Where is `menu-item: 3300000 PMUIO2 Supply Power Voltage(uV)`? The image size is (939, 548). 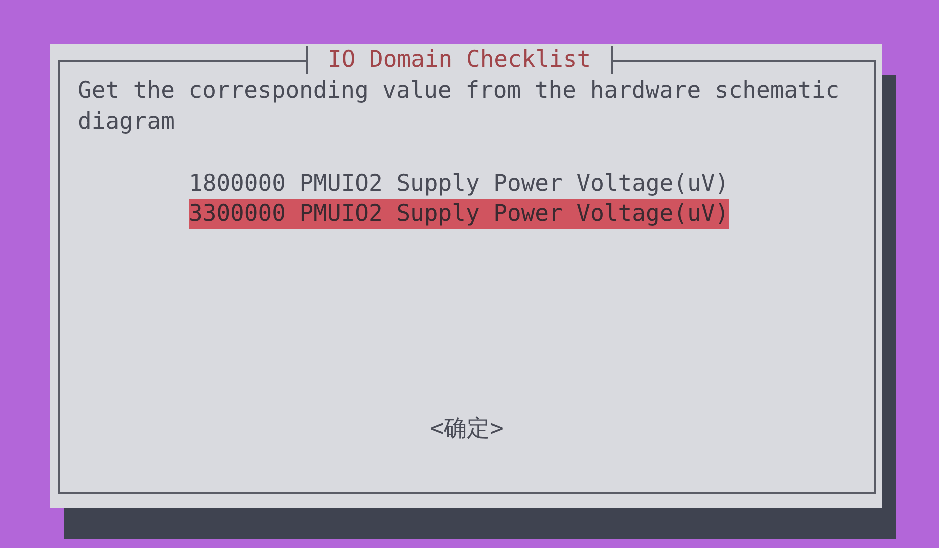
menu-item: 3300000 PMUIO2 Supply Power Voltage(uV) is located at coordinates (459, 214).